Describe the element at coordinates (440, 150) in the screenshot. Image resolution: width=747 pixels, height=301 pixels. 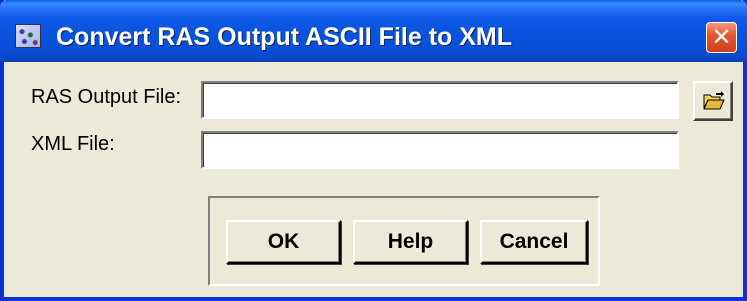
I see `xml-file-input` at that location.